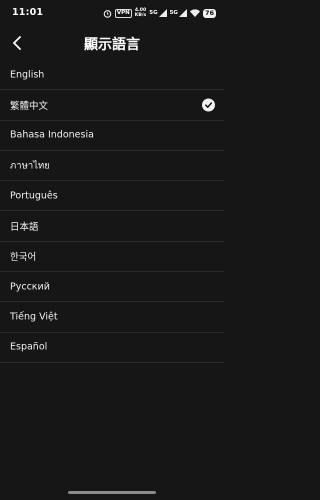  What do you see at coordinates (153, 13) in the screenshot?
I see `network-type-1: 5G` at bounding box center [153, 13].